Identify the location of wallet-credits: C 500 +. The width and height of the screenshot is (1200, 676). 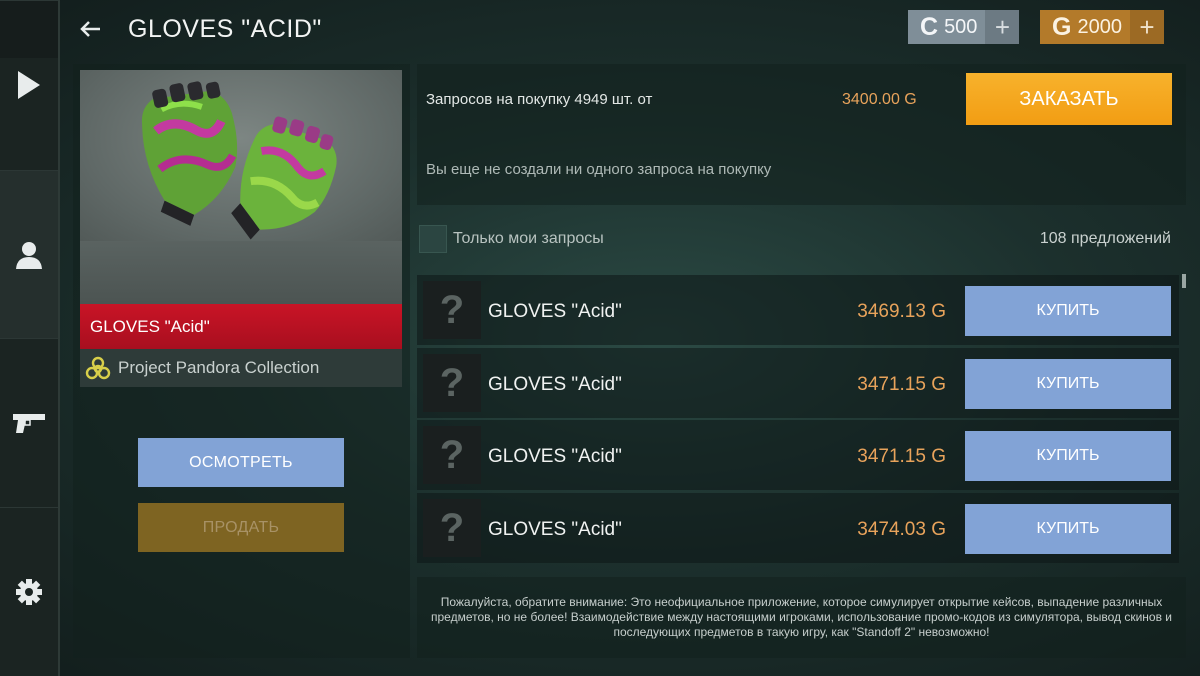
(964, 27).